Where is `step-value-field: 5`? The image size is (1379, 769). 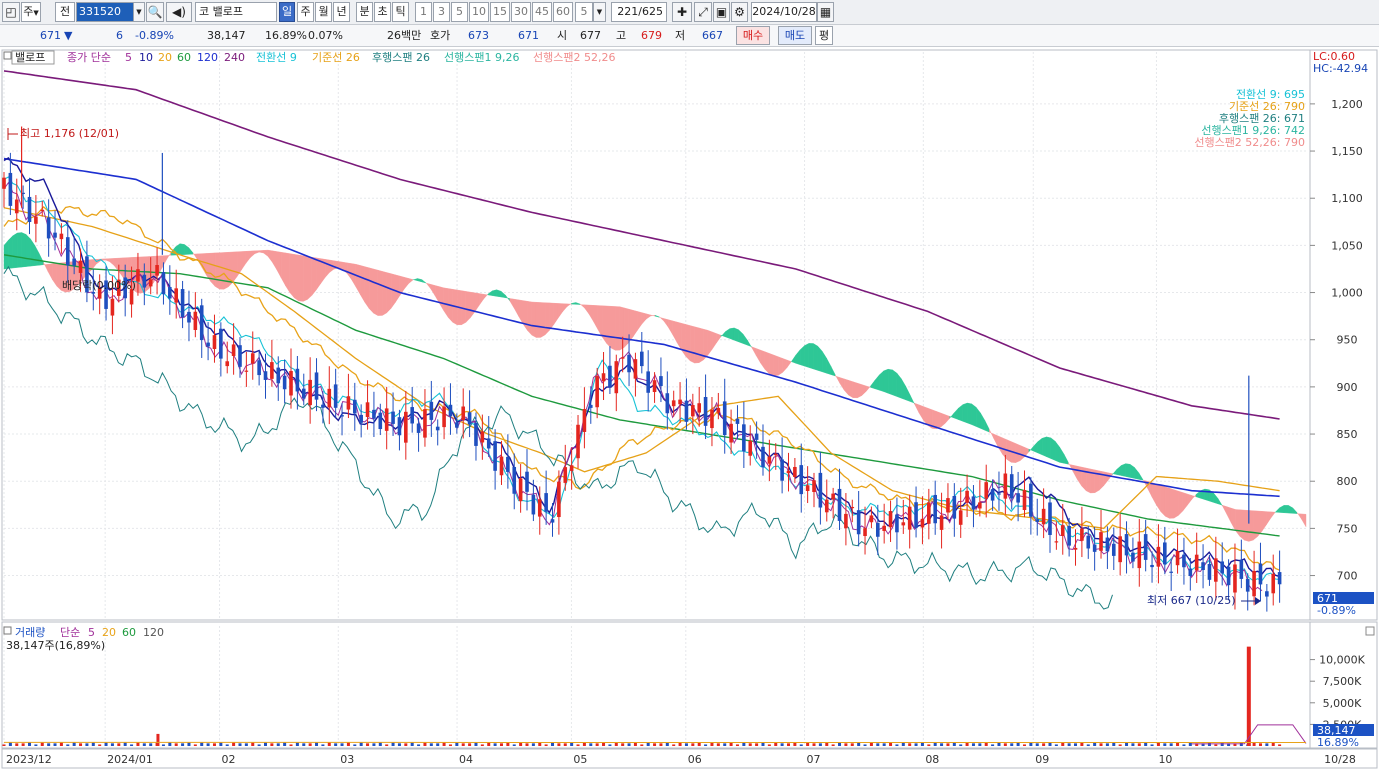 step-value-field: 5 is located at coordinates (584, 12).